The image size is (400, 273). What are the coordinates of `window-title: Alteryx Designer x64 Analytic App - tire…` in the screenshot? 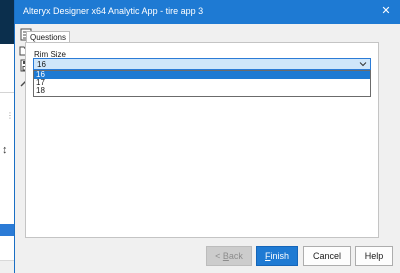 It's located at (113, 11).